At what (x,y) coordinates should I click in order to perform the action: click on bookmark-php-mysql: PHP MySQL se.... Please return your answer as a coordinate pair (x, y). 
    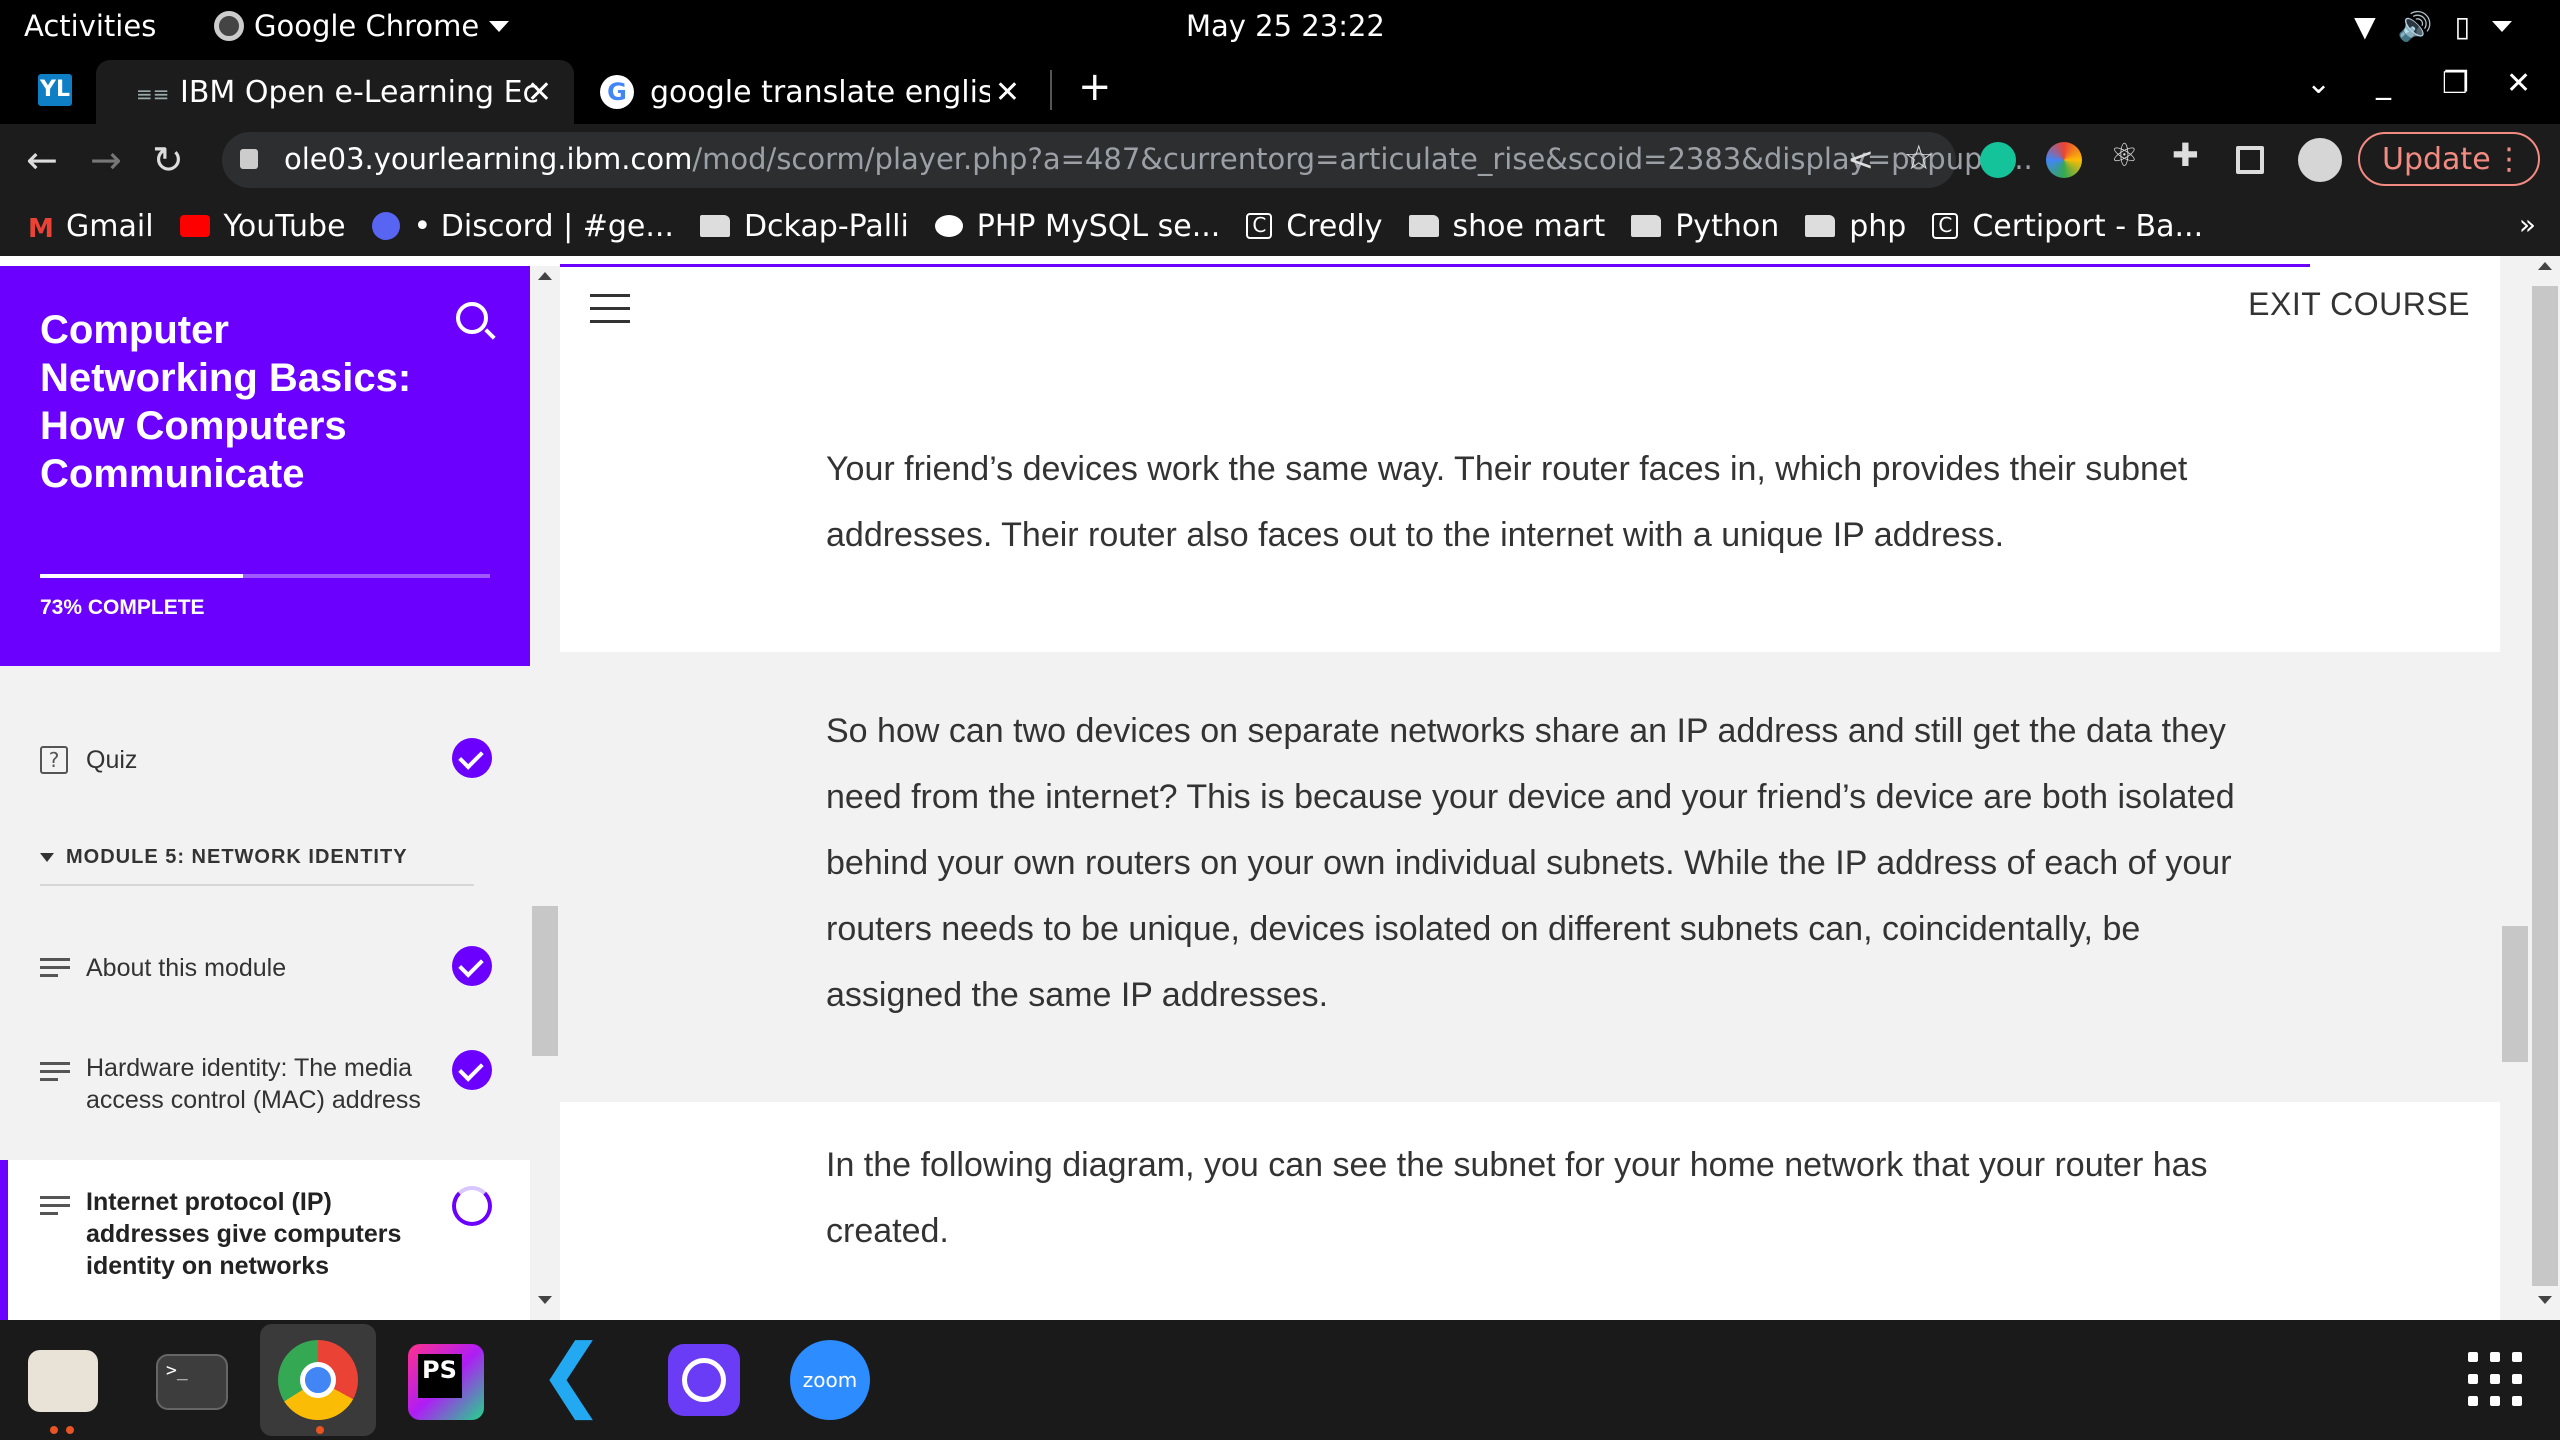
    Looking at the image, I should click on (1077, 226).